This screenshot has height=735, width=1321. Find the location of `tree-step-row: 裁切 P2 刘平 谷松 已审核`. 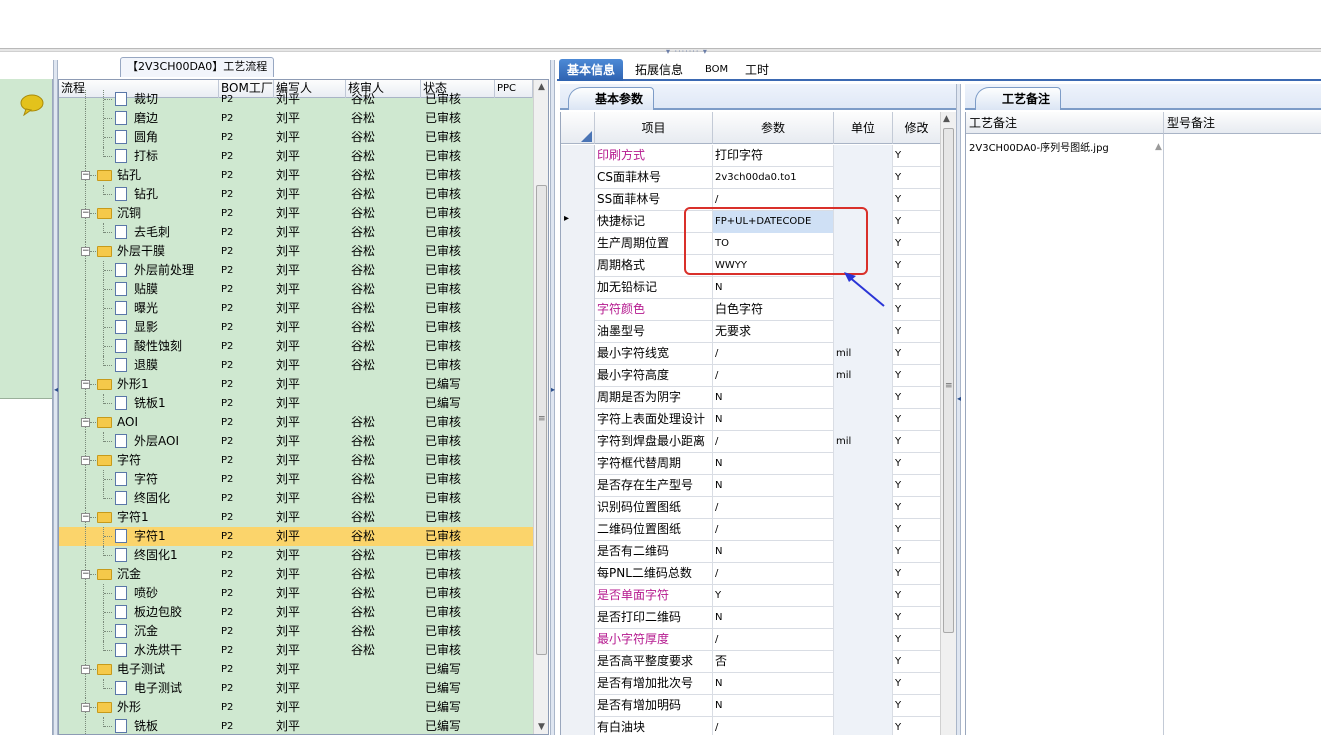

tree-step-row: 裁切 P2 刘平 谷松 已审核 is located at coordinates (296, 99).